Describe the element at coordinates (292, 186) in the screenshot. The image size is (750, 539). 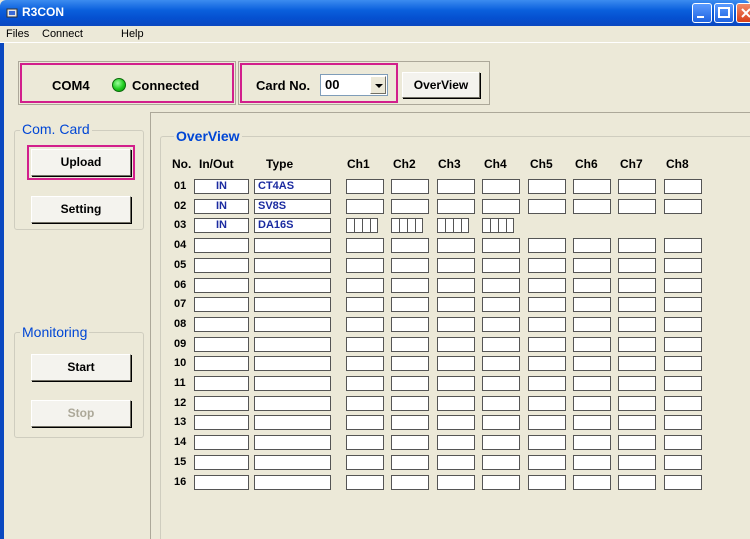
I see `type-field: CT4AS` at that location.